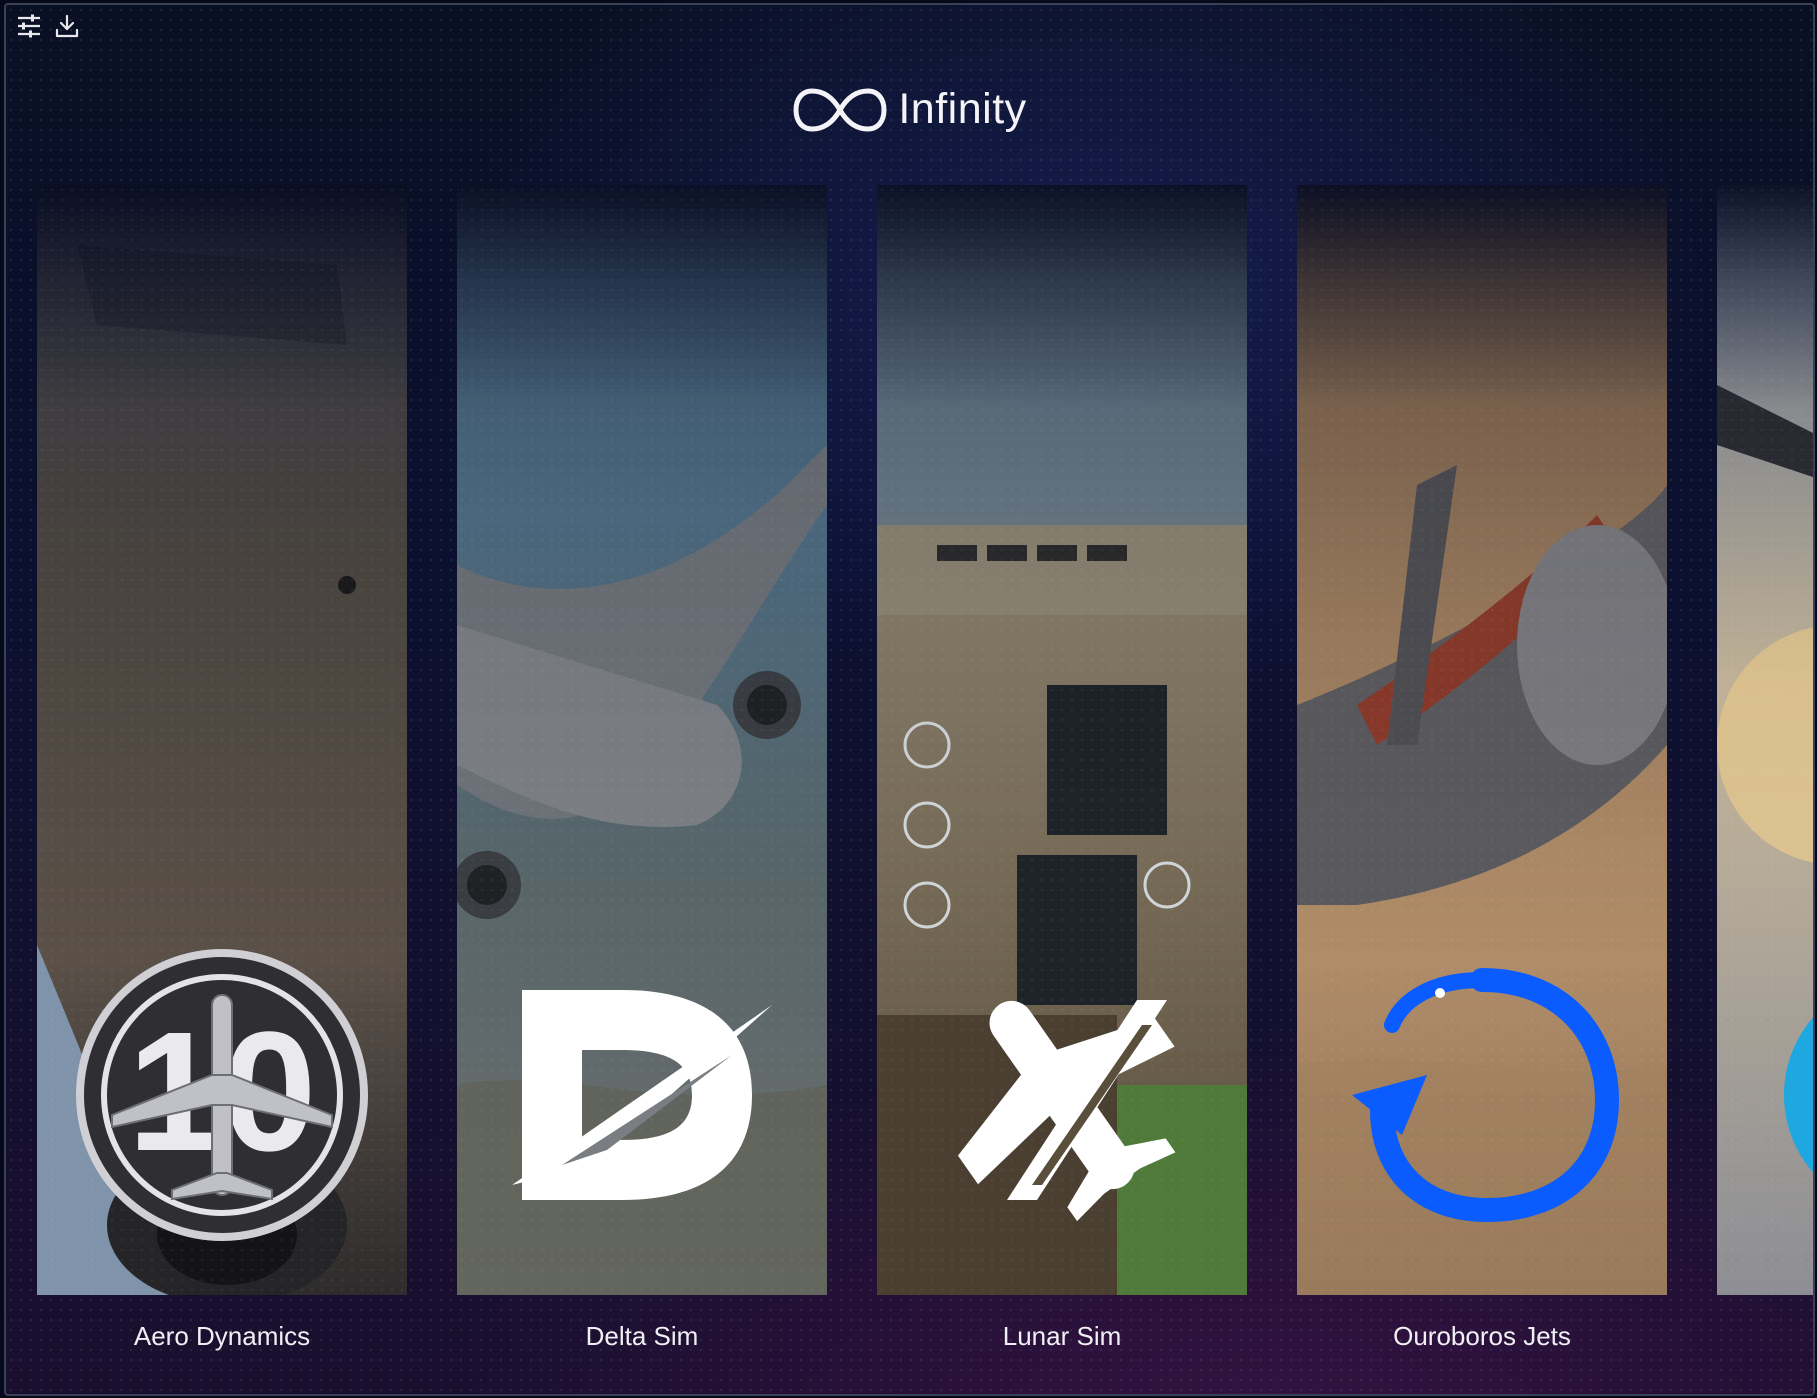 The width and height of the screenshot is (1817, 1398). What do you see at coordinates (222, 1336) in the screenshot?
I see `card-label: Aero Dynamics` at bounding box center [222, 1336].